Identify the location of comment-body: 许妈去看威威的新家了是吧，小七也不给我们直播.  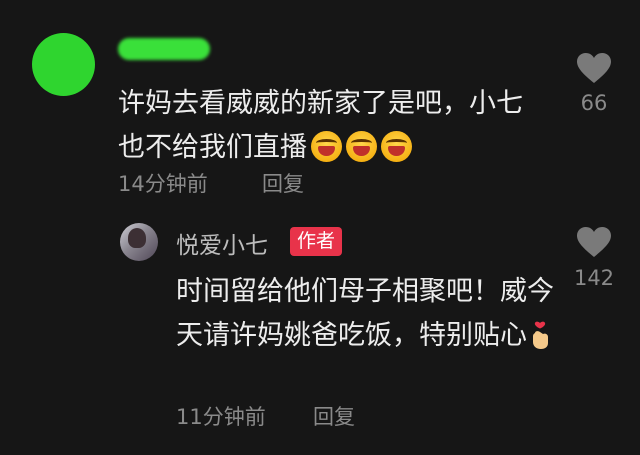
(333, 126).